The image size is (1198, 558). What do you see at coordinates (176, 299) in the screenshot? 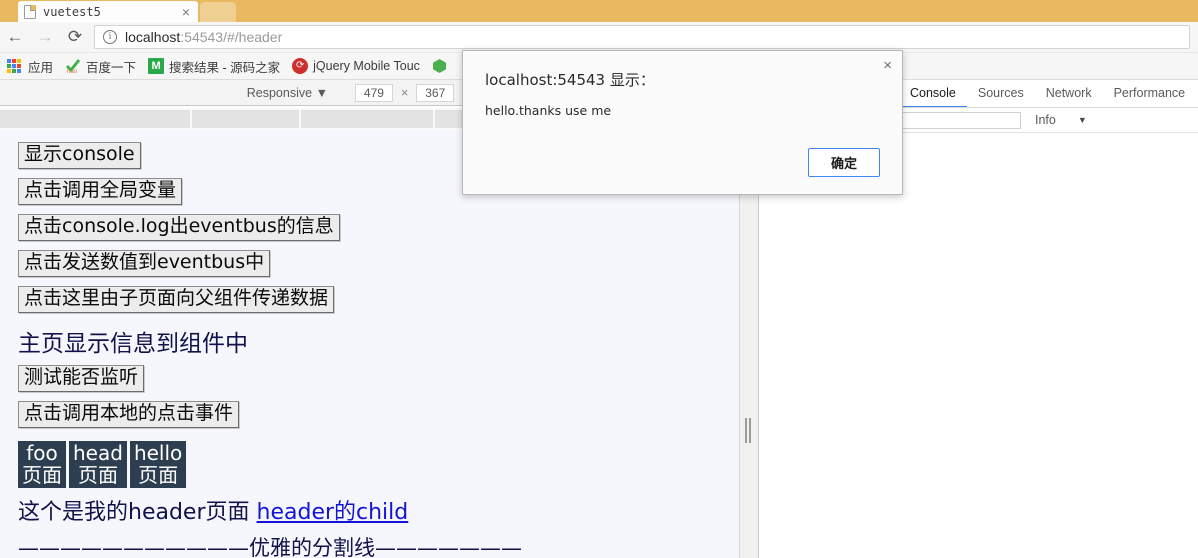
I see `child-to-parent-button: 点击这里由子页面向父组件传递数据` at bounding box center [176, 299].